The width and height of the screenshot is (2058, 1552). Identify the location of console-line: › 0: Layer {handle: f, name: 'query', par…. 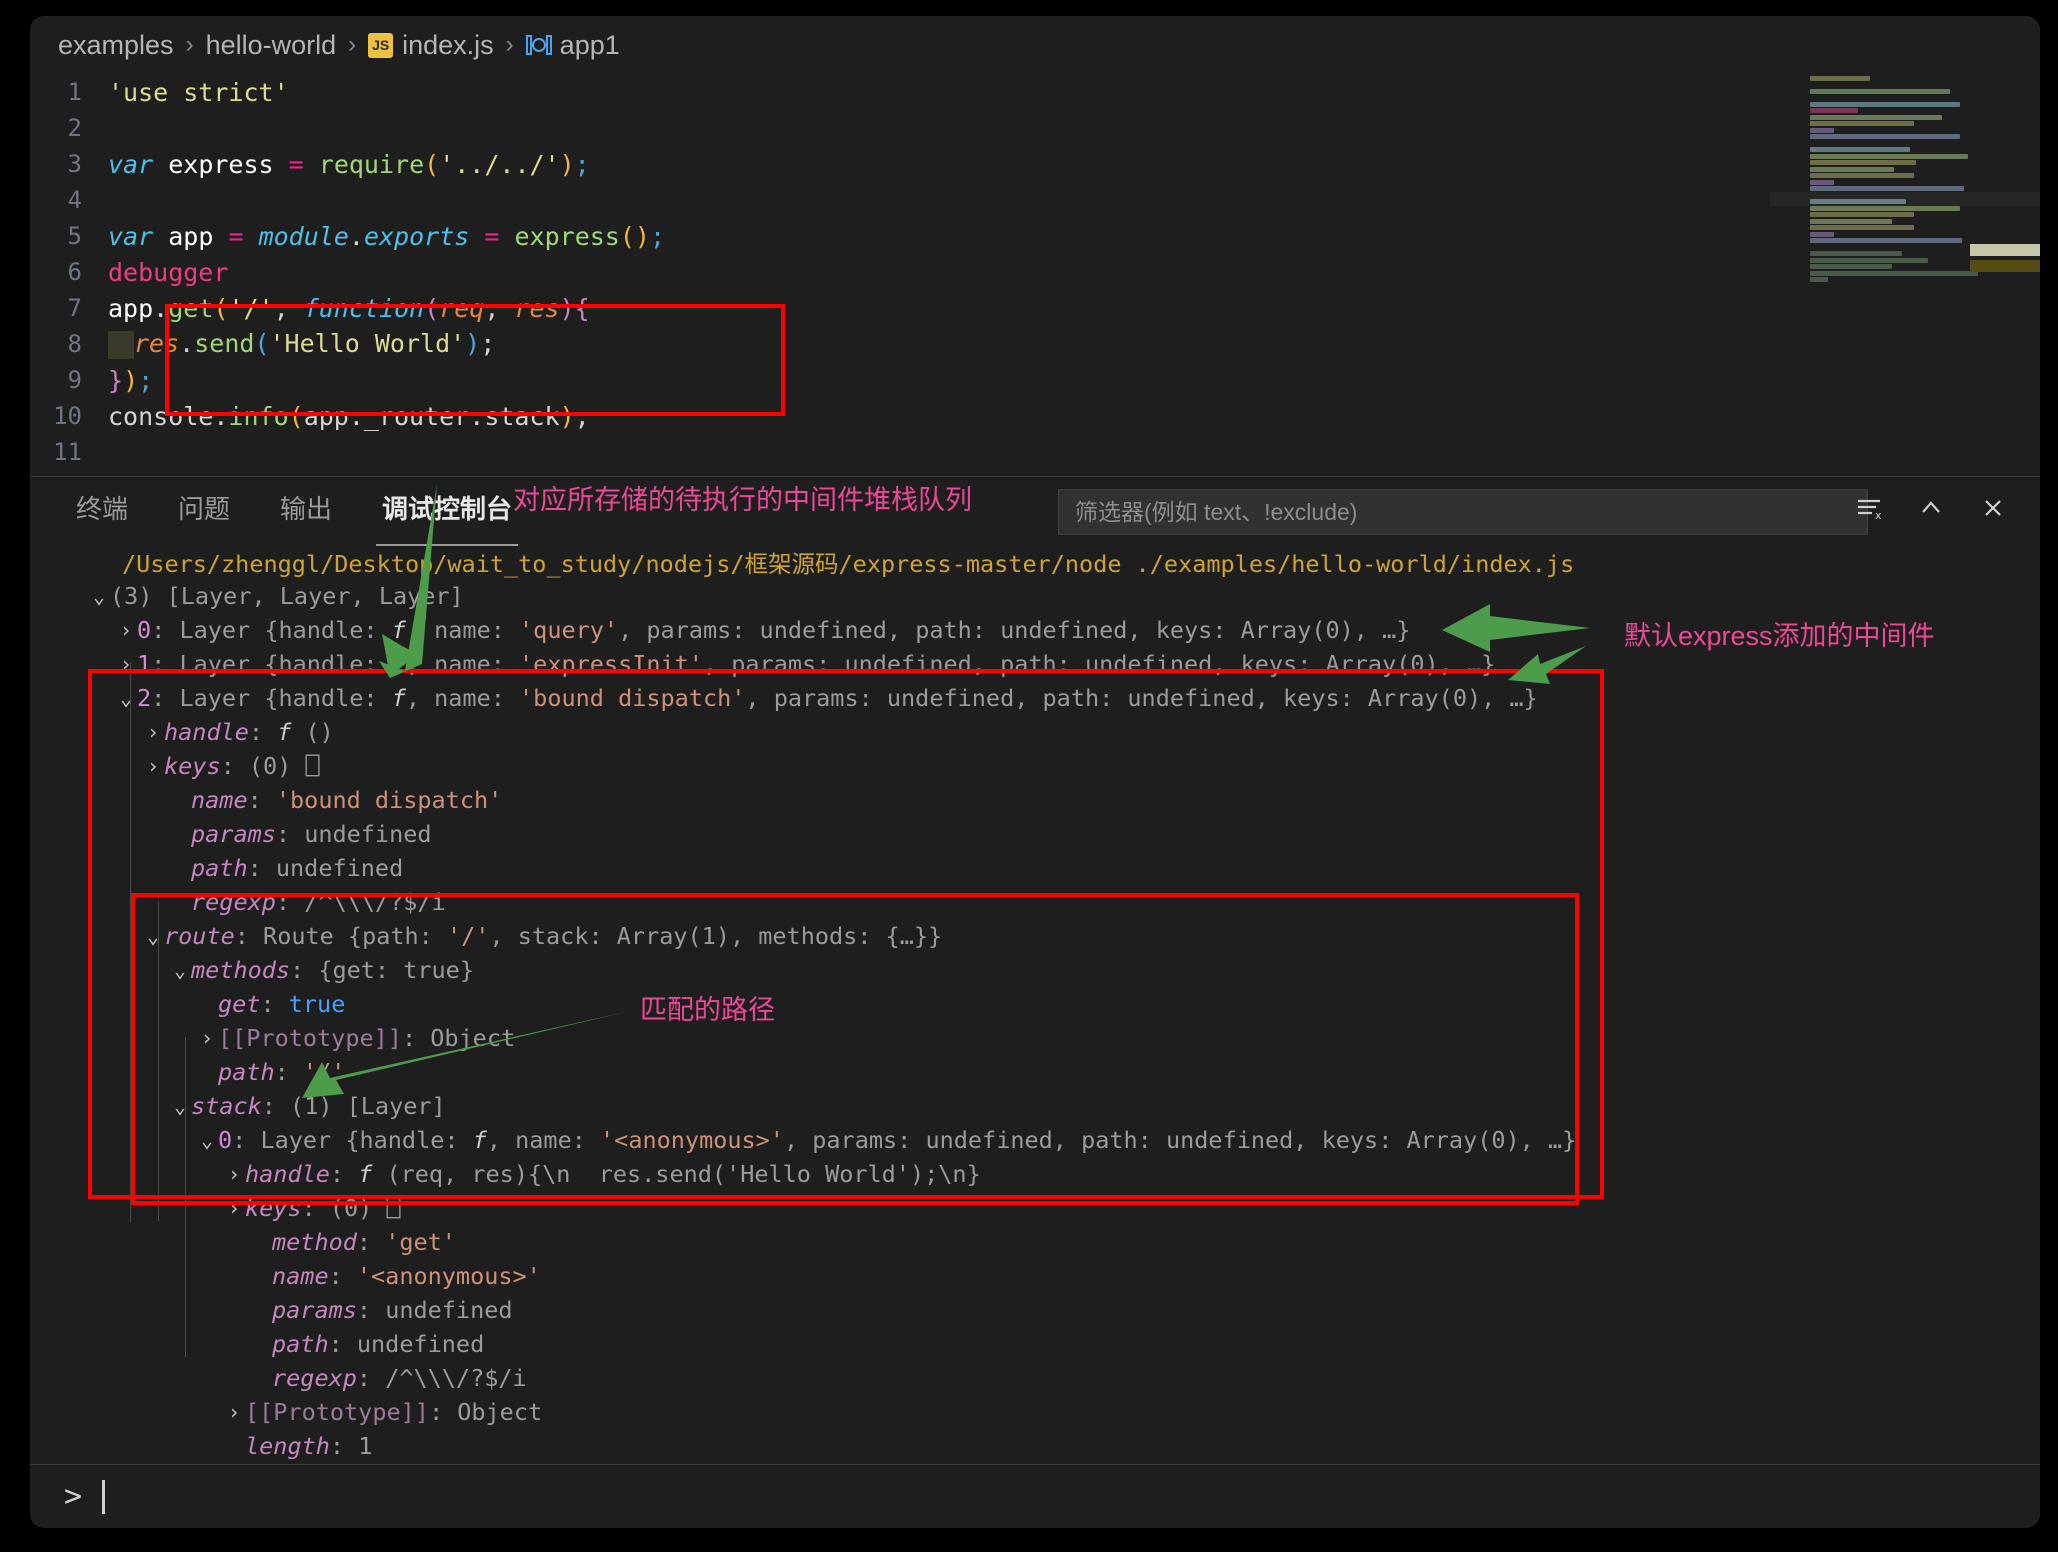
(1035, 630).